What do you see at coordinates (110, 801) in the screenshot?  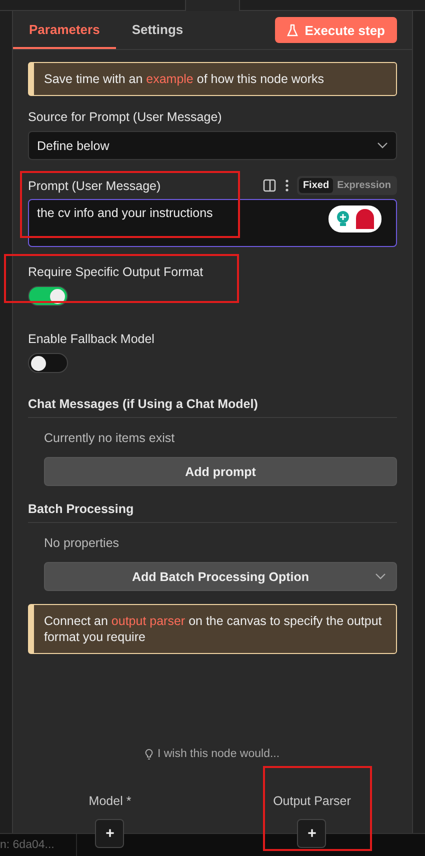 I see `connector-label: Model *` at bounding box center [110, 801].